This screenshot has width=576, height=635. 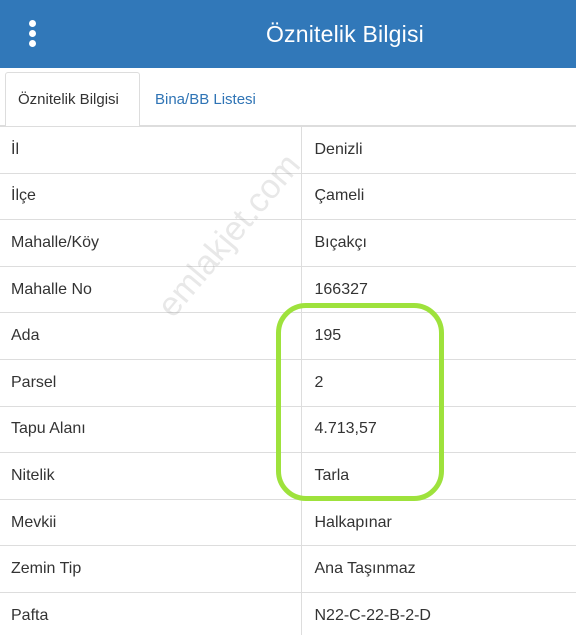 I want to click on table-row: Pafta N22-C-22-B-2-D, so click(x=288, y=613).